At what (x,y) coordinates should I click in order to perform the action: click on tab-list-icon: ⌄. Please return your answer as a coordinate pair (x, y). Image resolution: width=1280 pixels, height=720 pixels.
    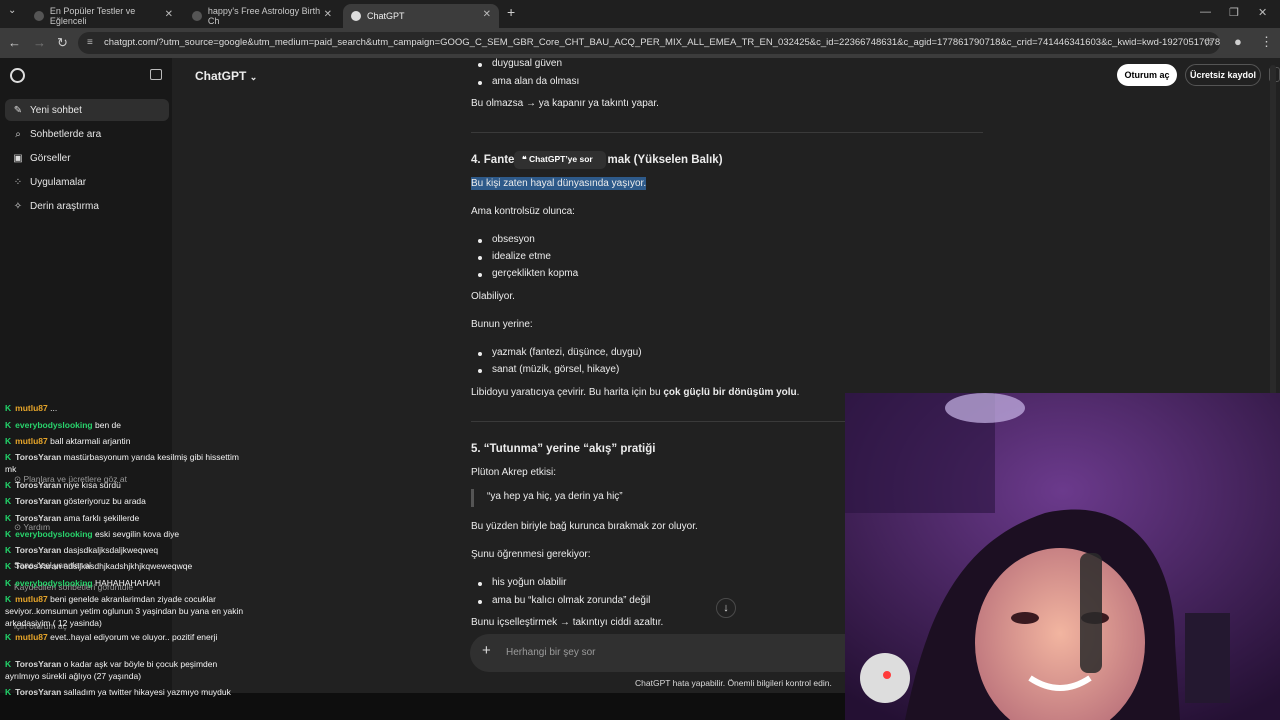
    Looking at the image, I should click on (12, 10).